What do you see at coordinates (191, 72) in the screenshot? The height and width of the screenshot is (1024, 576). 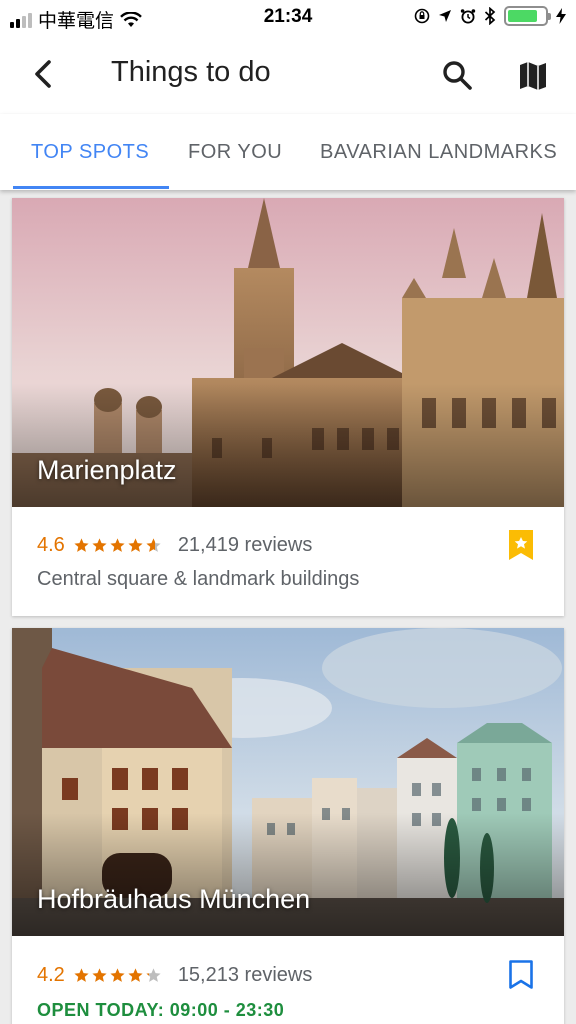 I see `page-title: Things to do` at bounding box center [191, 72].